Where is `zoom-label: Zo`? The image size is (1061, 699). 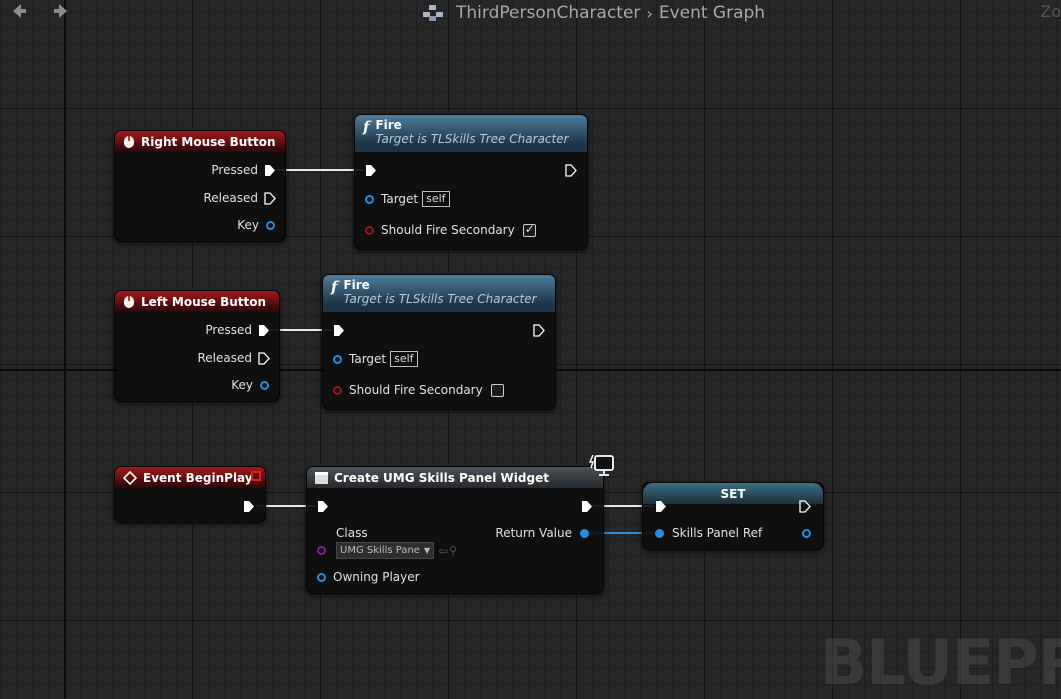
zoom-label: Zo is located at coordinates (1050, 11).